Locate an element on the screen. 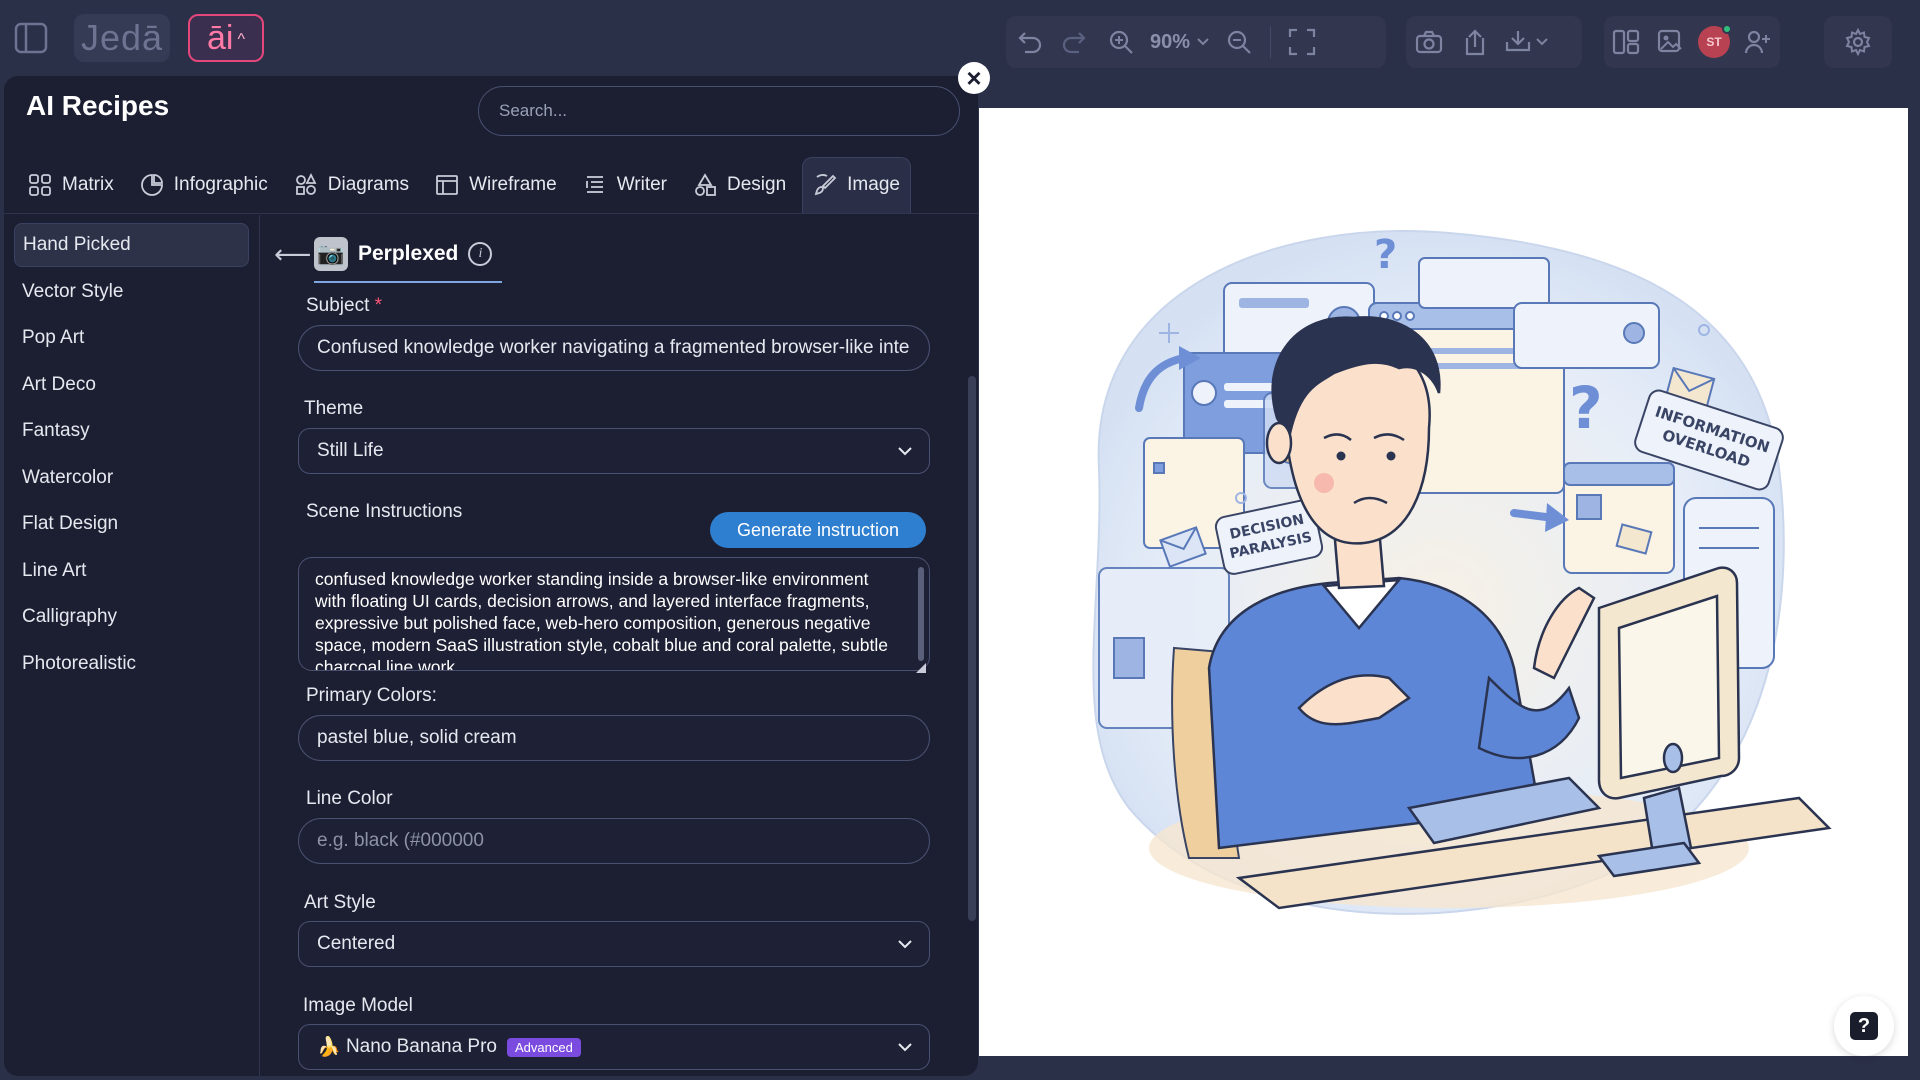  fit-screen-button is located at coordinates (1302, 42).